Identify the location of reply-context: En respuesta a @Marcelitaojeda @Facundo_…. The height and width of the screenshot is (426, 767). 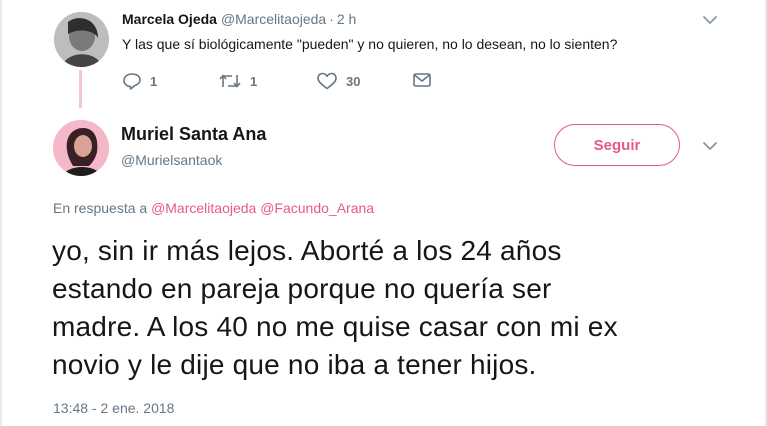
(213, 208).